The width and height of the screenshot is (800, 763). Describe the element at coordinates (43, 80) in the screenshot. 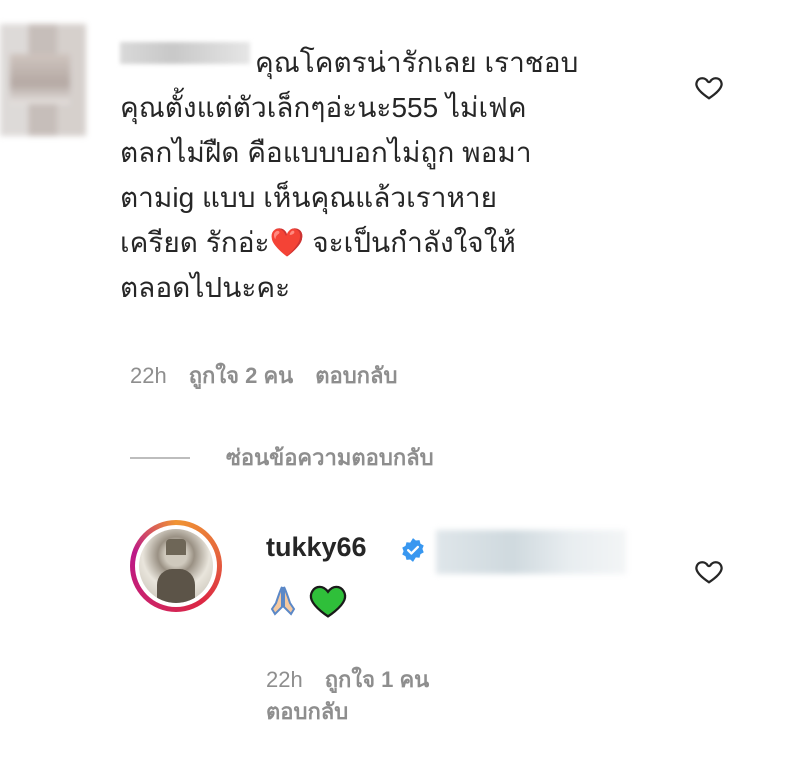

I see `commenter-avatar-blurred` at that location.